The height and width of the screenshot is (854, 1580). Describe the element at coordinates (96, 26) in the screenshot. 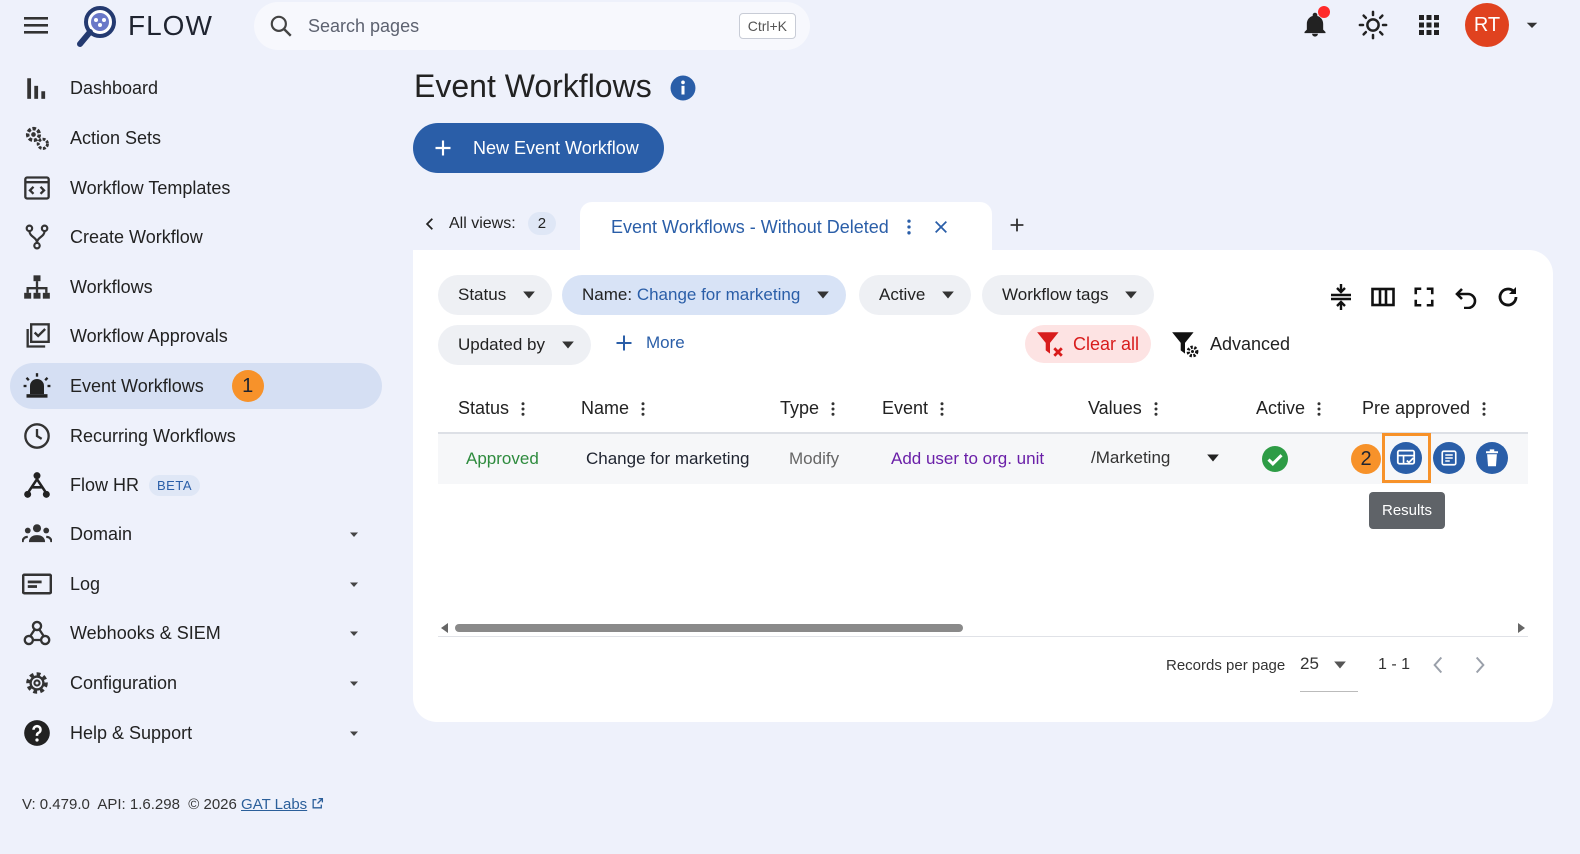

I see `flow-logo-icon` at that location.